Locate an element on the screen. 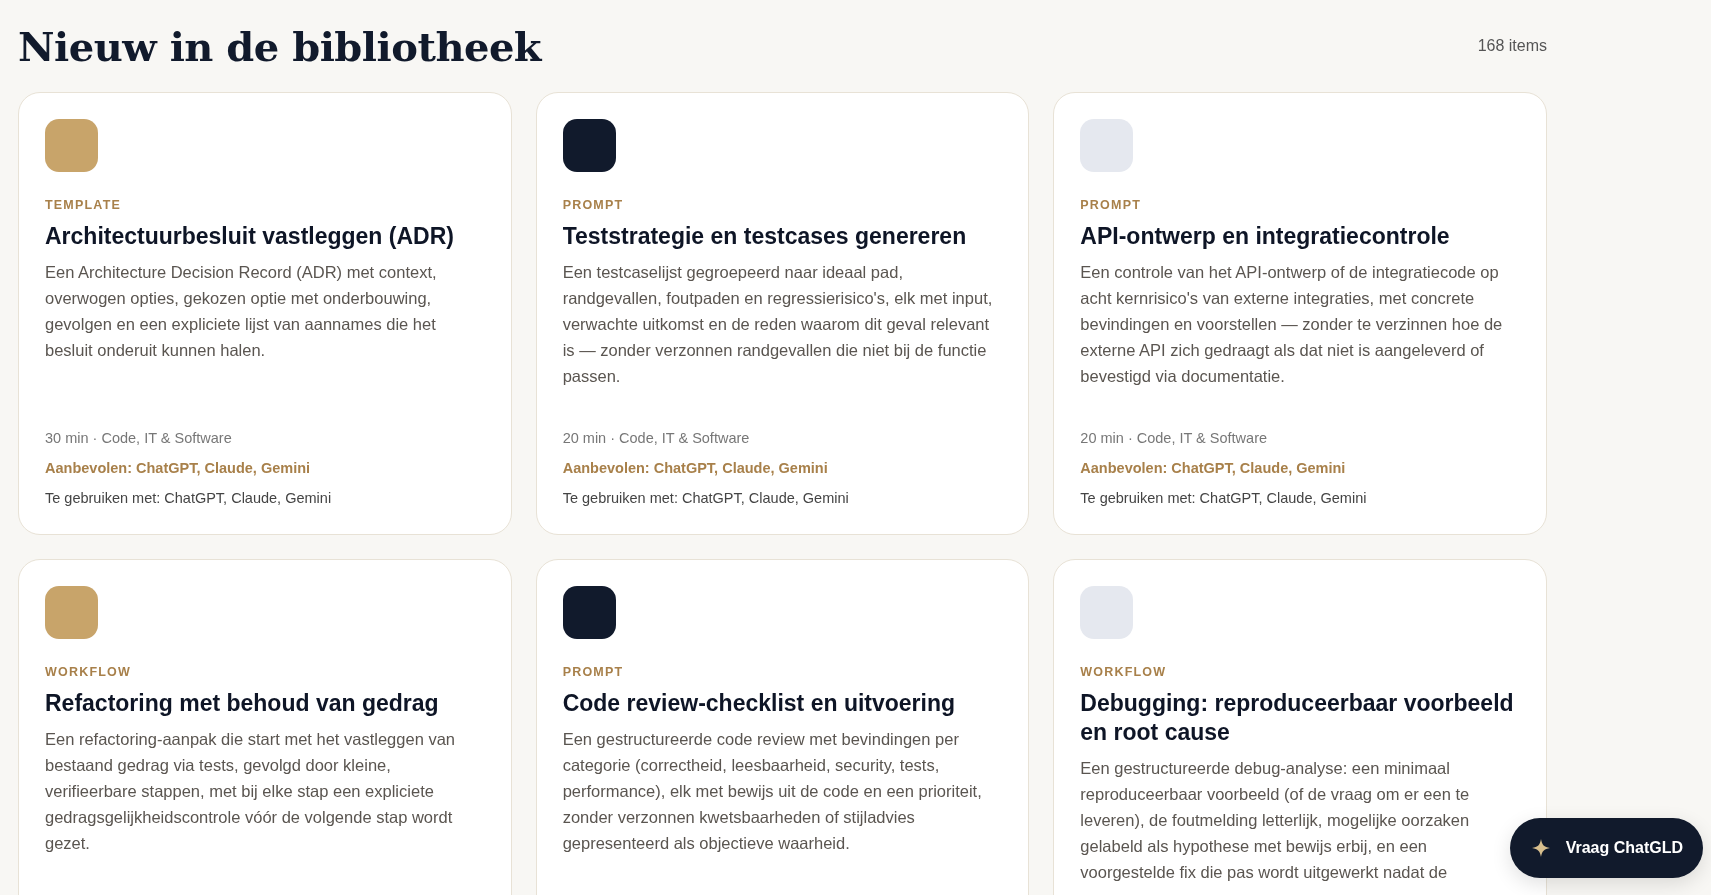 The height and width of the screenshot is (895, 1711). card-title: Code review-checklist en uitvoering is located at coordinates (759, 703).